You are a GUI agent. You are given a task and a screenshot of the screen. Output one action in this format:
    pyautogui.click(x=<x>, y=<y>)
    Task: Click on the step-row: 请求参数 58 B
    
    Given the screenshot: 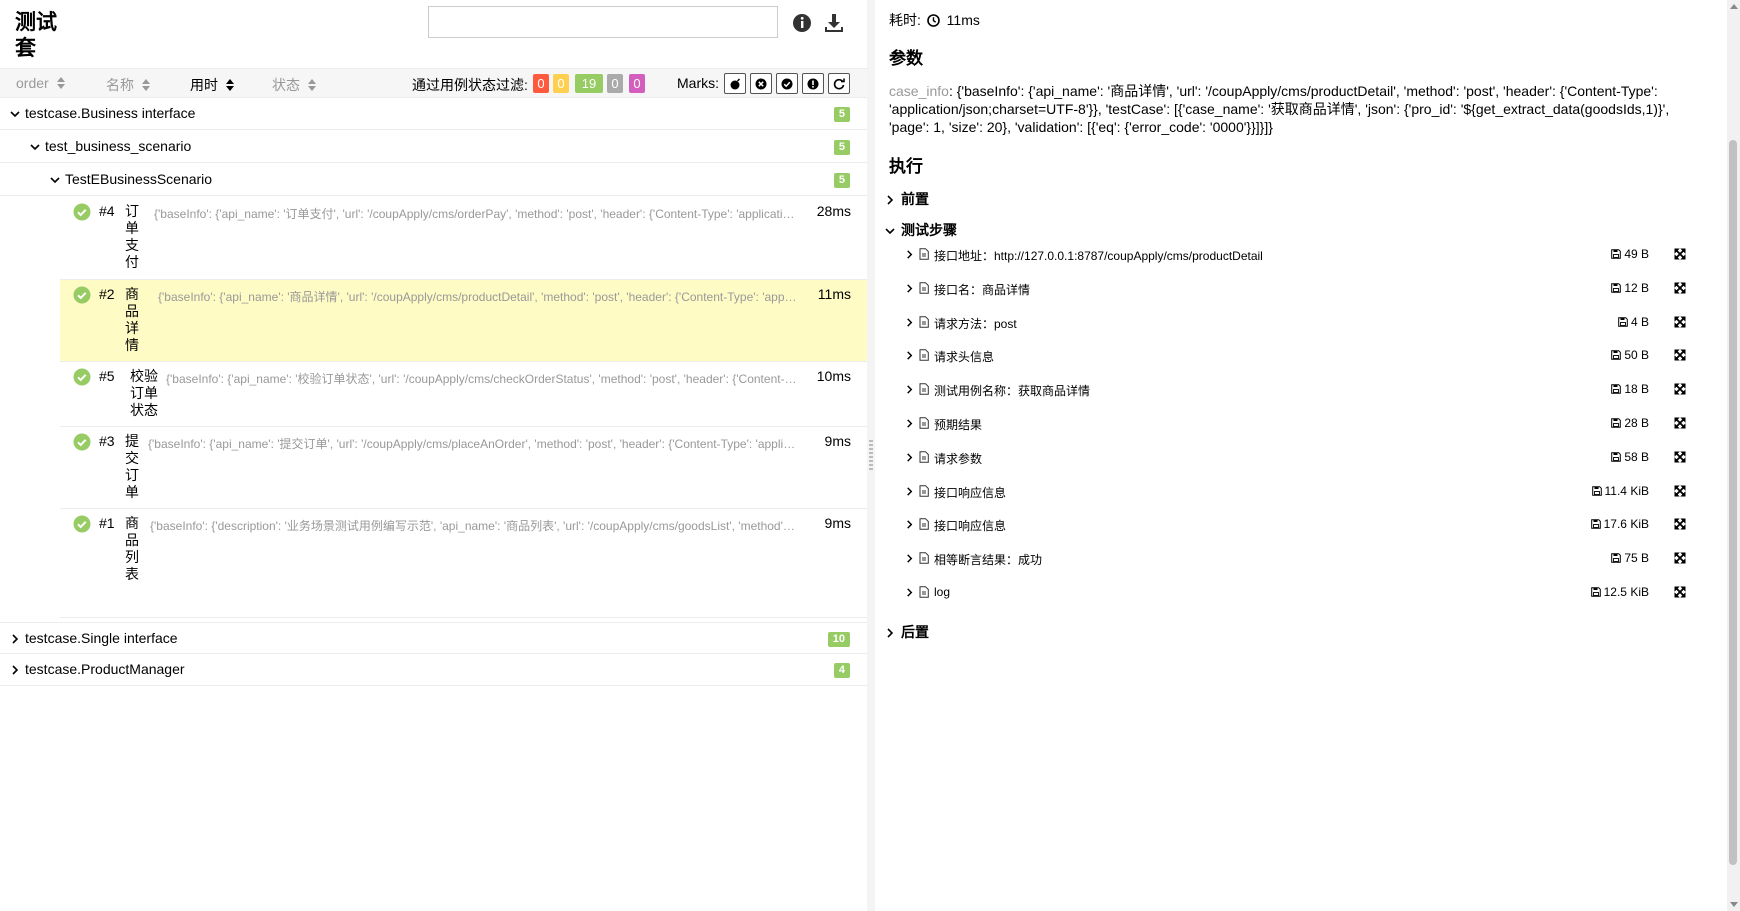 What is the action you would take?
    pyautogui.click(x=1302, y=458)
    